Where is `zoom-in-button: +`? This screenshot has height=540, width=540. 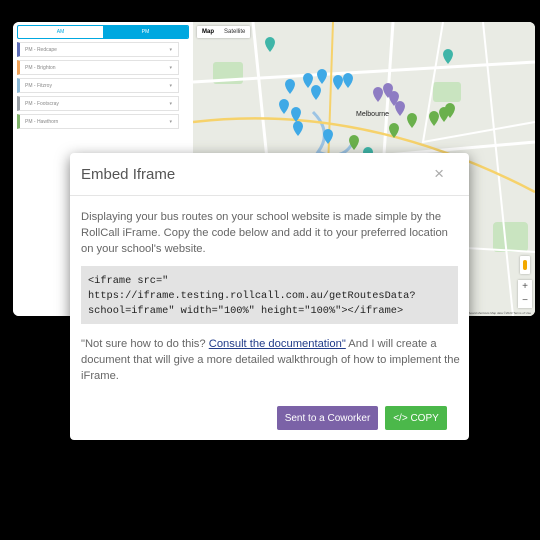 zoom-in-button: + is located at coordinates (525, 287).